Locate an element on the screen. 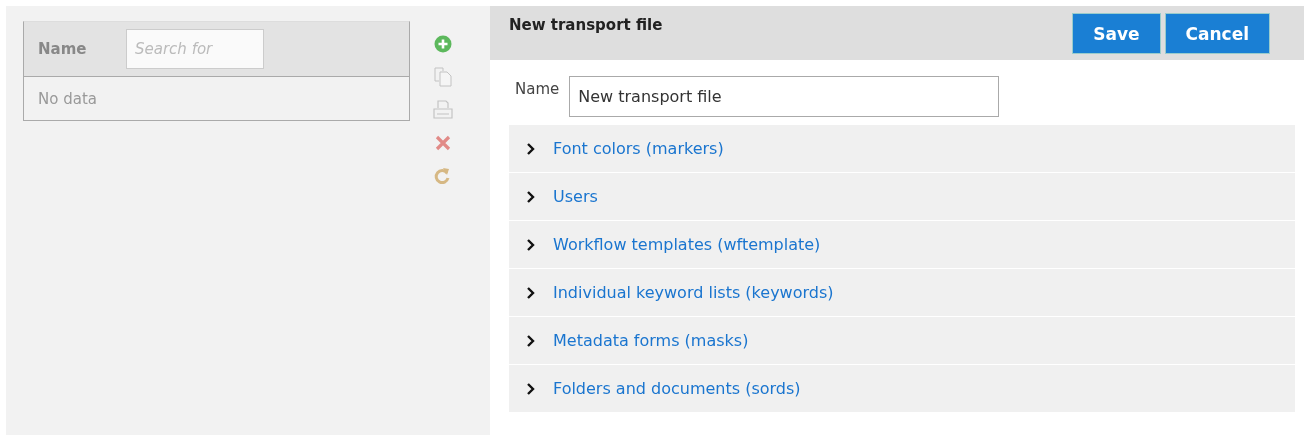 The height and width of the screenshot is (435, 1304). editor-title: New transport file is located at coordinates (586, 25).